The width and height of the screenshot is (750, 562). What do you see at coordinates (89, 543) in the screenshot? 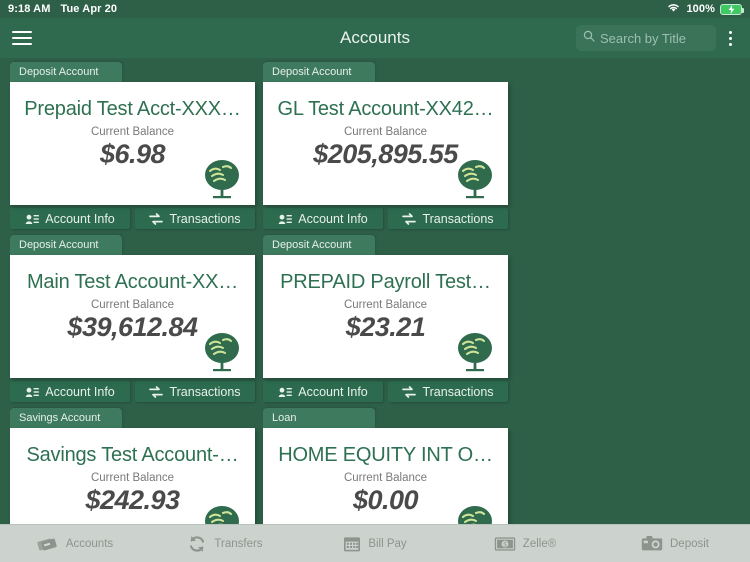
I see `tab-accounts-label: Accounts` at bounding box center [89, 543].